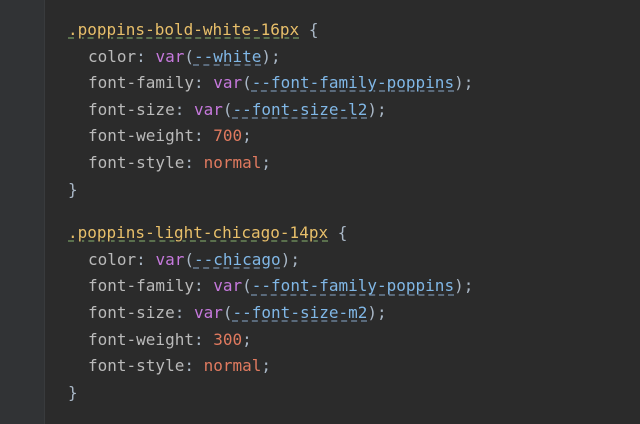  Describe the element at coordinates (228, 136) in the screenshot. I see `css-number-value: 700` at that location.